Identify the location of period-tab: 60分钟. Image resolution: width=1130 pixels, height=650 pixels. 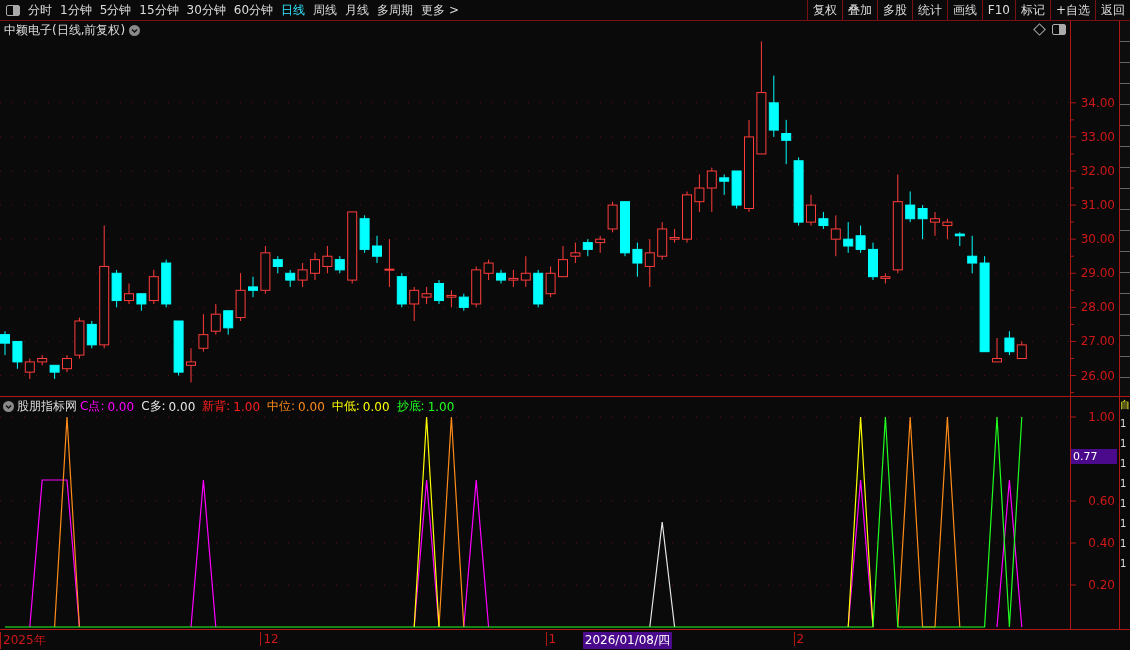
(253, 10).